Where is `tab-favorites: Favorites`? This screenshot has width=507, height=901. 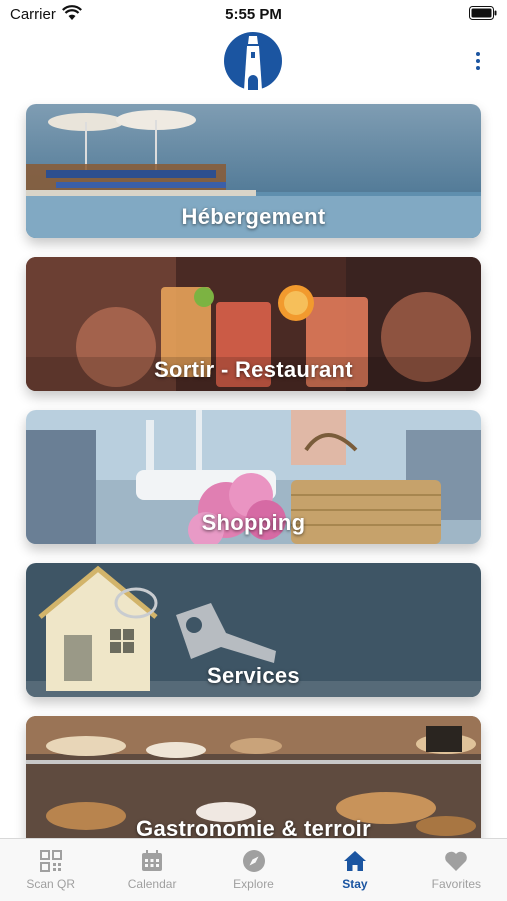 tab-favorites: Favorites is located at coordinates (456, 870).